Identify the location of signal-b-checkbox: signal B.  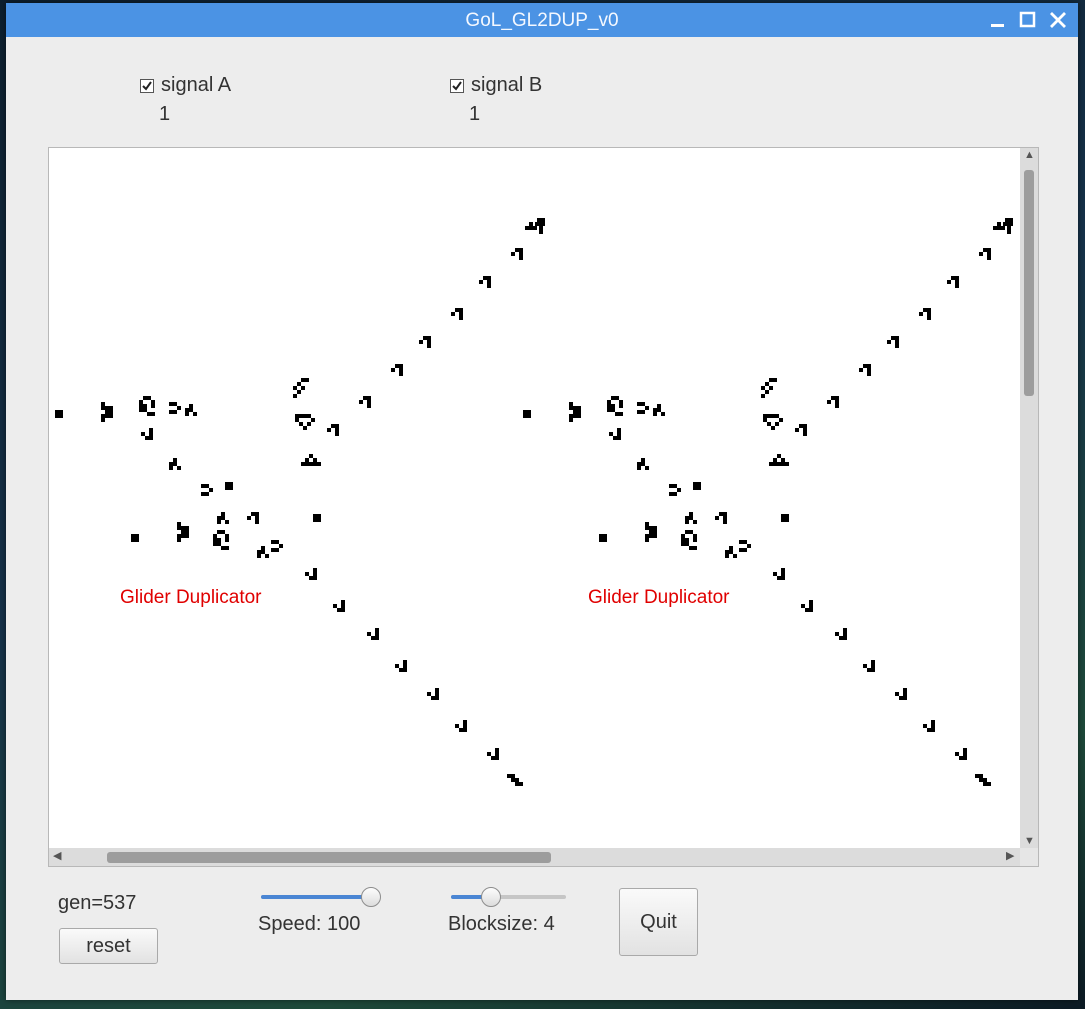
(496, 85).